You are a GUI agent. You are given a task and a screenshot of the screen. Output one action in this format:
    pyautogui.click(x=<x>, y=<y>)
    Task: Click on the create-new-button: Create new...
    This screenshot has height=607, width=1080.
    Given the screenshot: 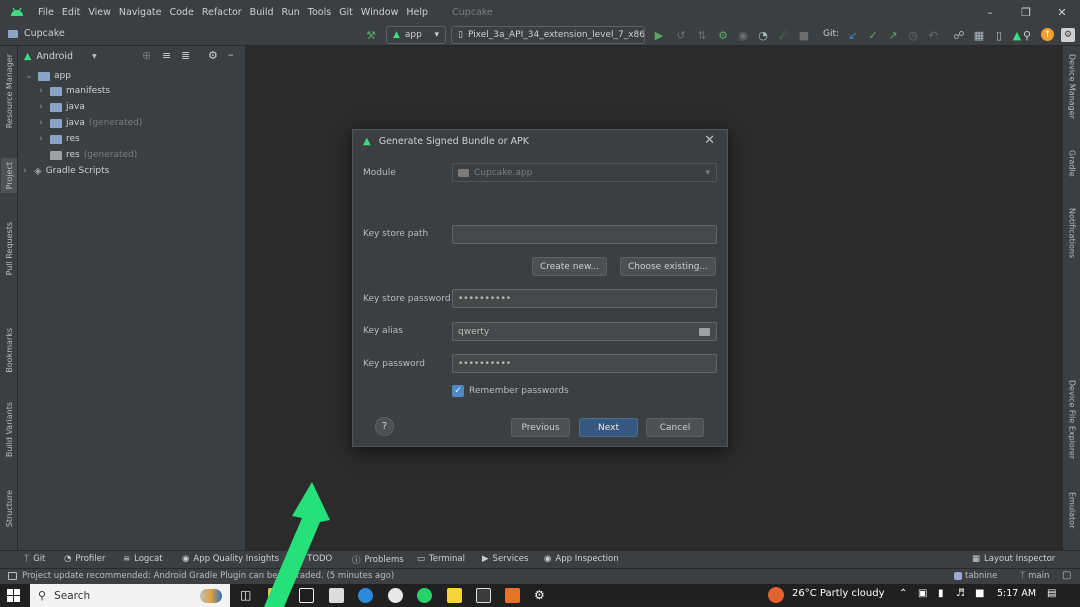 What is the action you would take?
    pyautogui.click(x=569, y=266)
    